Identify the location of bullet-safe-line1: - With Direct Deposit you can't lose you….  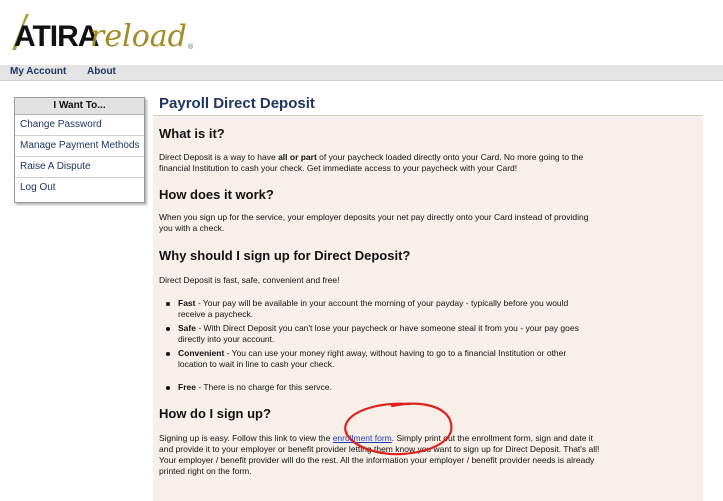
(387, 328).